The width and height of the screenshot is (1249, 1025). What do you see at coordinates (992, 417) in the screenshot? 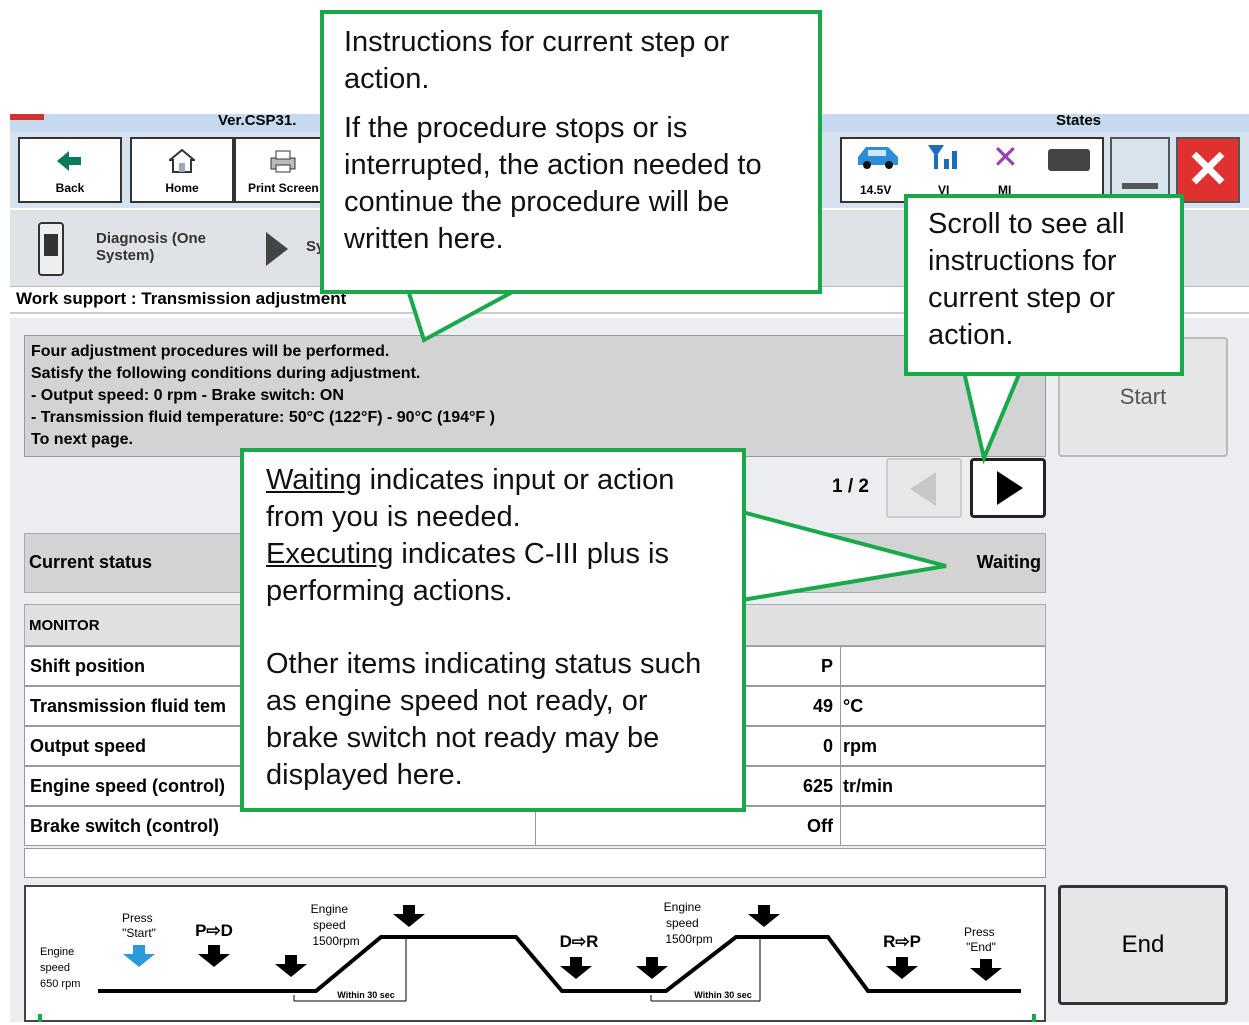
I see `callout-pointer-scroll` at bounding box center [992, 417].